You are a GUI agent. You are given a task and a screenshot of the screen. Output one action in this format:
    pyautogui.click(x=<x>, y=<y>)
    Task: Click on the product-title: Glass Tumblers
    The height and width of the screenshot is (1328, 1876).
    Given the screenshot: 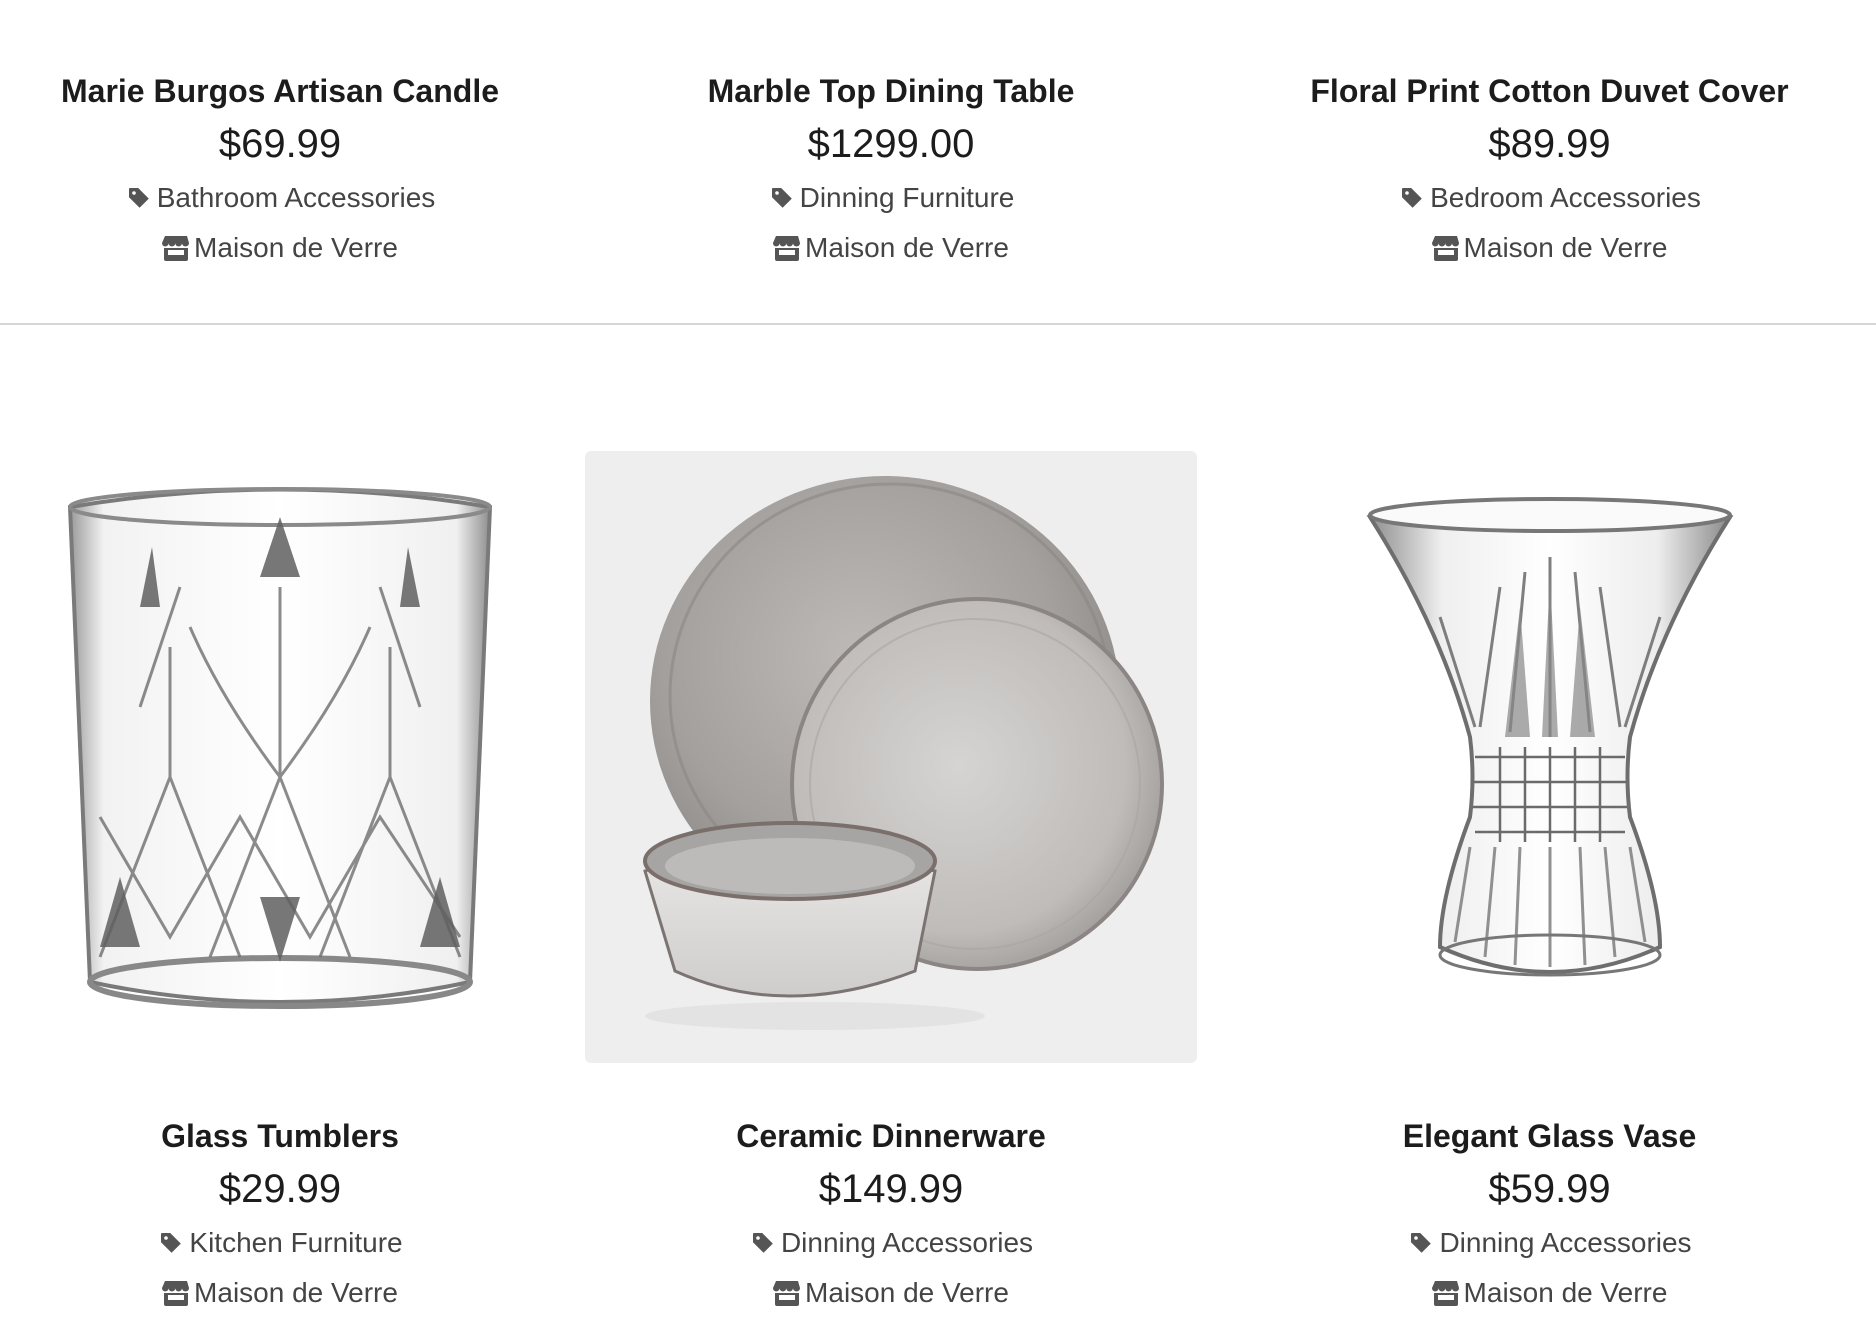 What is the action you would take?
    pyautogui.click(x=280, y=1136)
    